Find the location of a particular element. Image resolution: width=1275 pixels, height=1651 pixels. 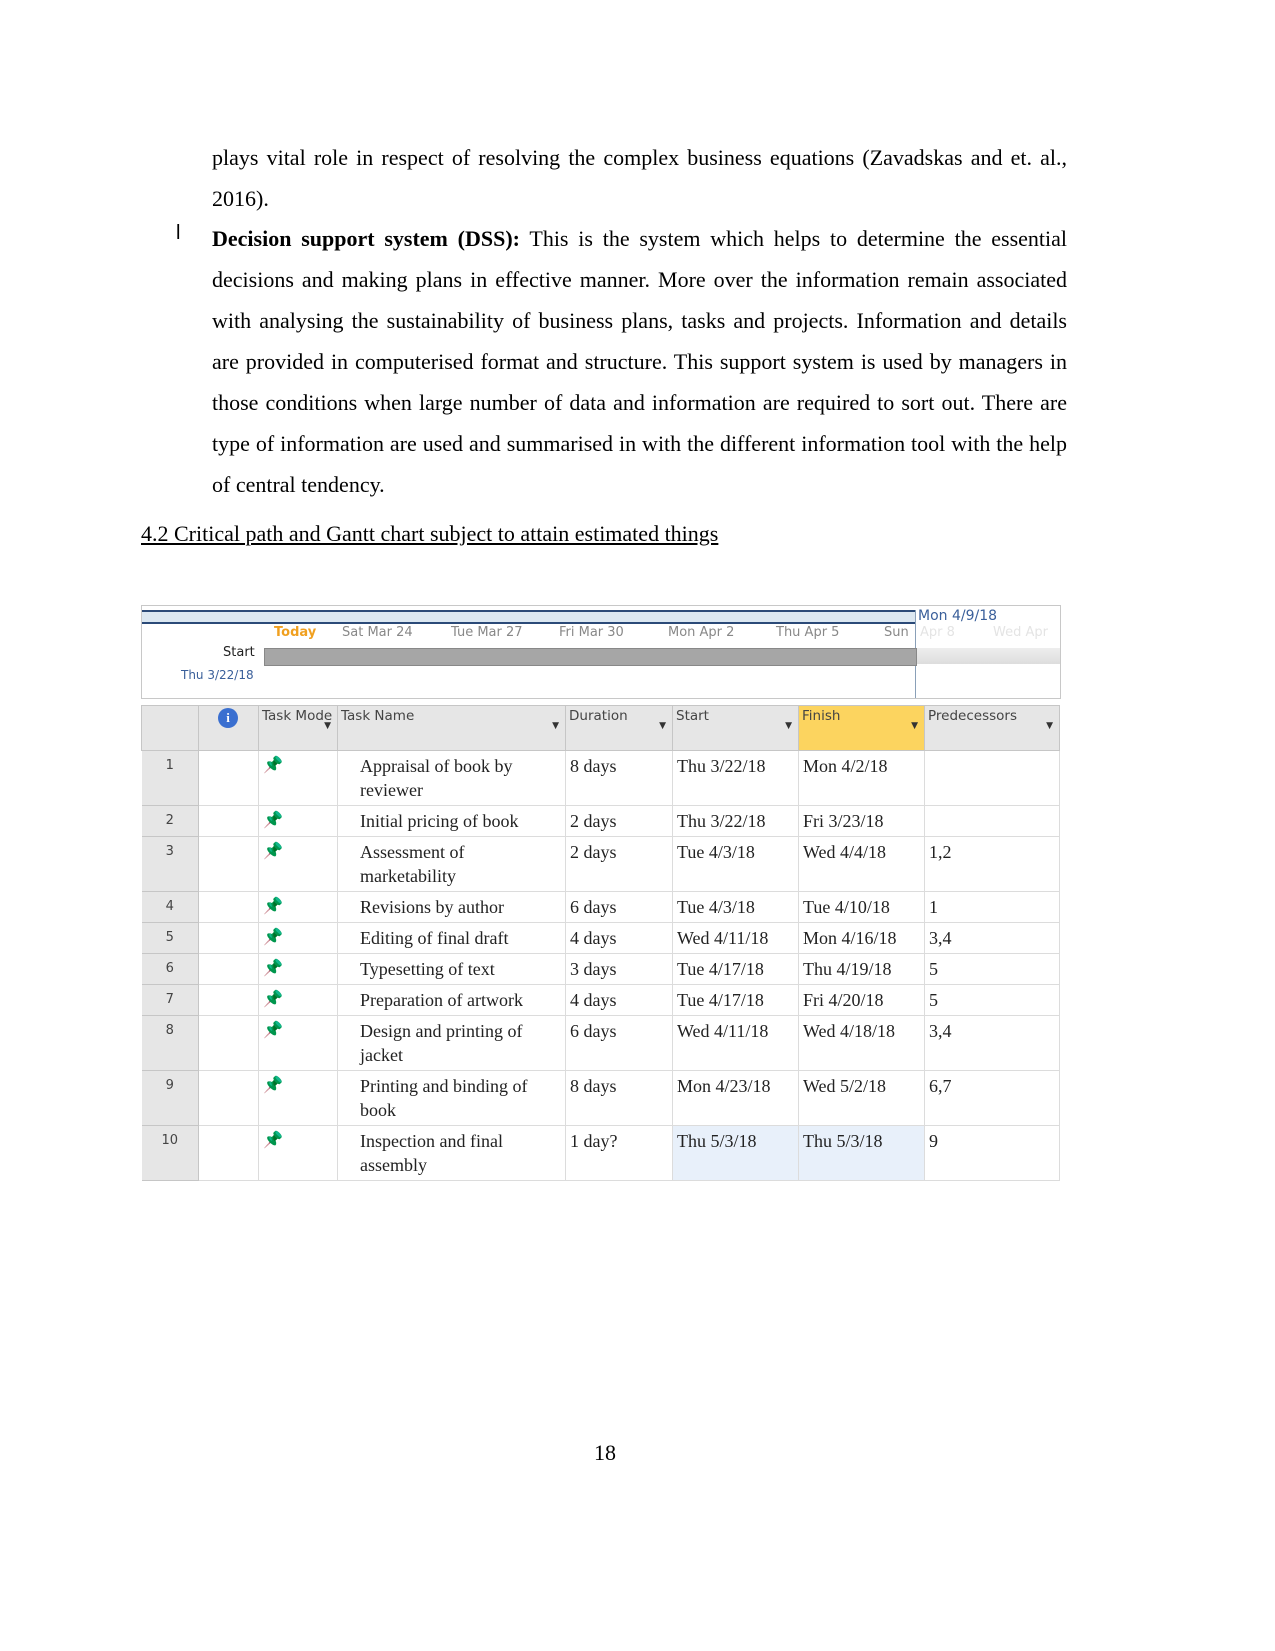

task-duration: 1 day? is located at coordinates (619, 1153).